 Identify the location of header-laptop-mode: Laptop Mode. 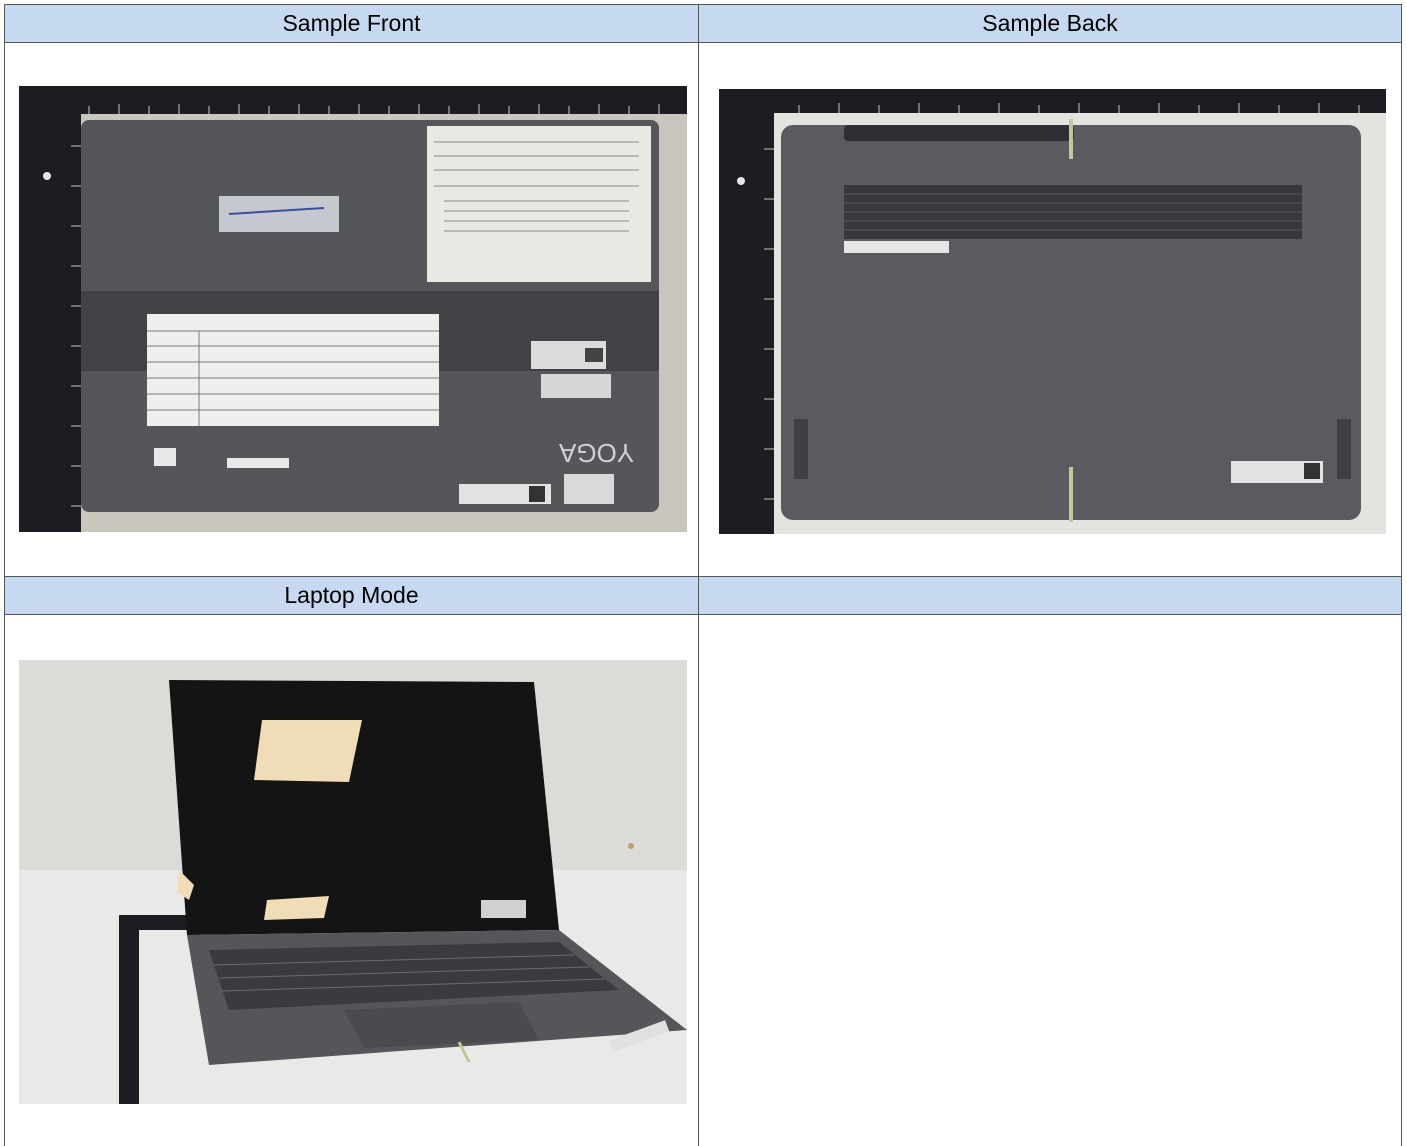
(351, 595).